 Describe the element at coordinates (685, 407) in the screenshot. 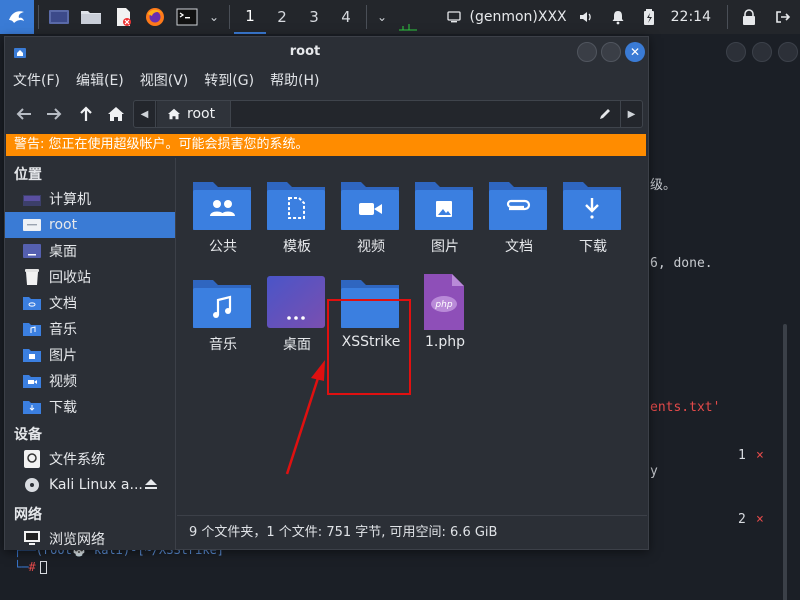

I see `terminal-output-line: ents.txt'` at that location.